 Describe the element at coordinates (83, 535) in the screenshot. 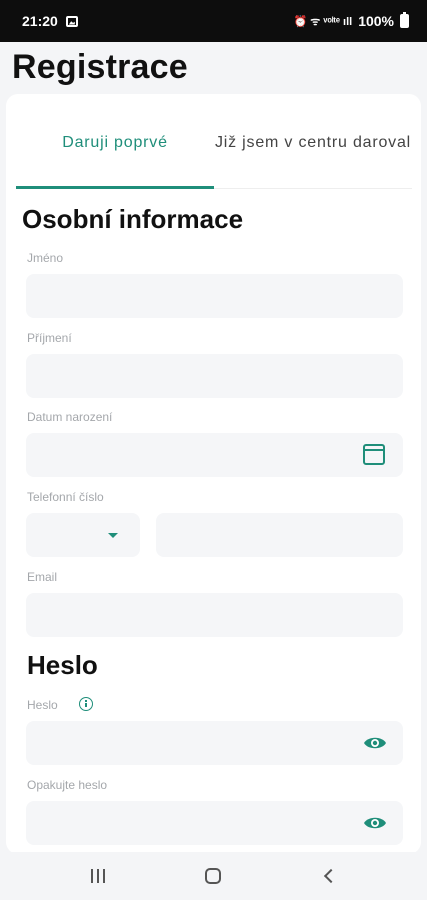

I see `phone-prefix-dropdown` at that location.